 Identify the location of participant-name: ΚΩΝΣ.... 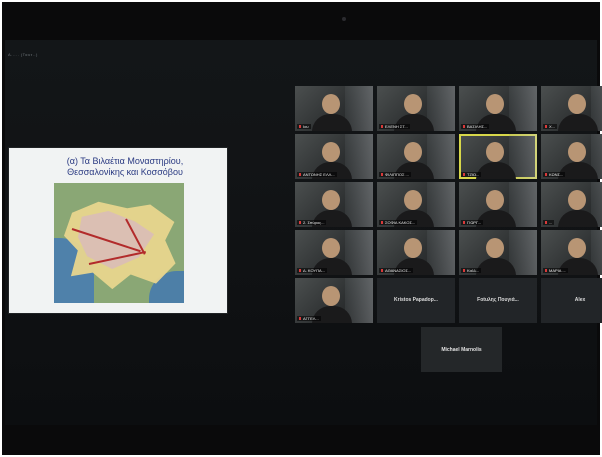
(556, 174).